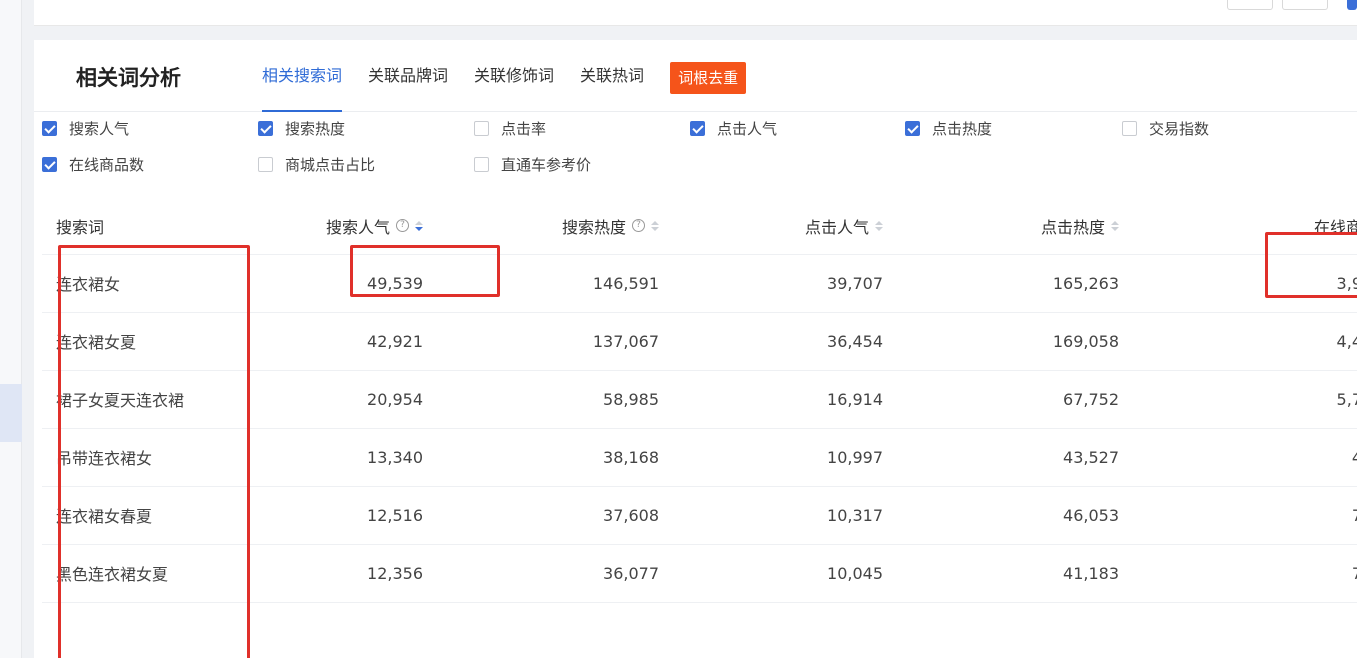  I want to click on online-products-header-highlight, so click(1311, 265).